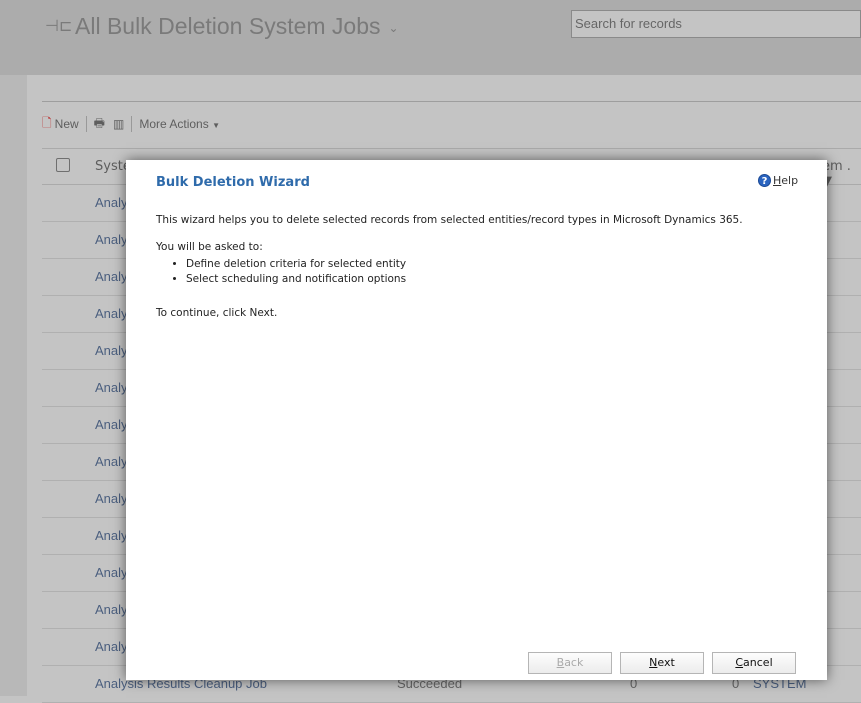  Describe the element at coordinates (13, 385) in the screenshot. I see `left-strip` at that location.